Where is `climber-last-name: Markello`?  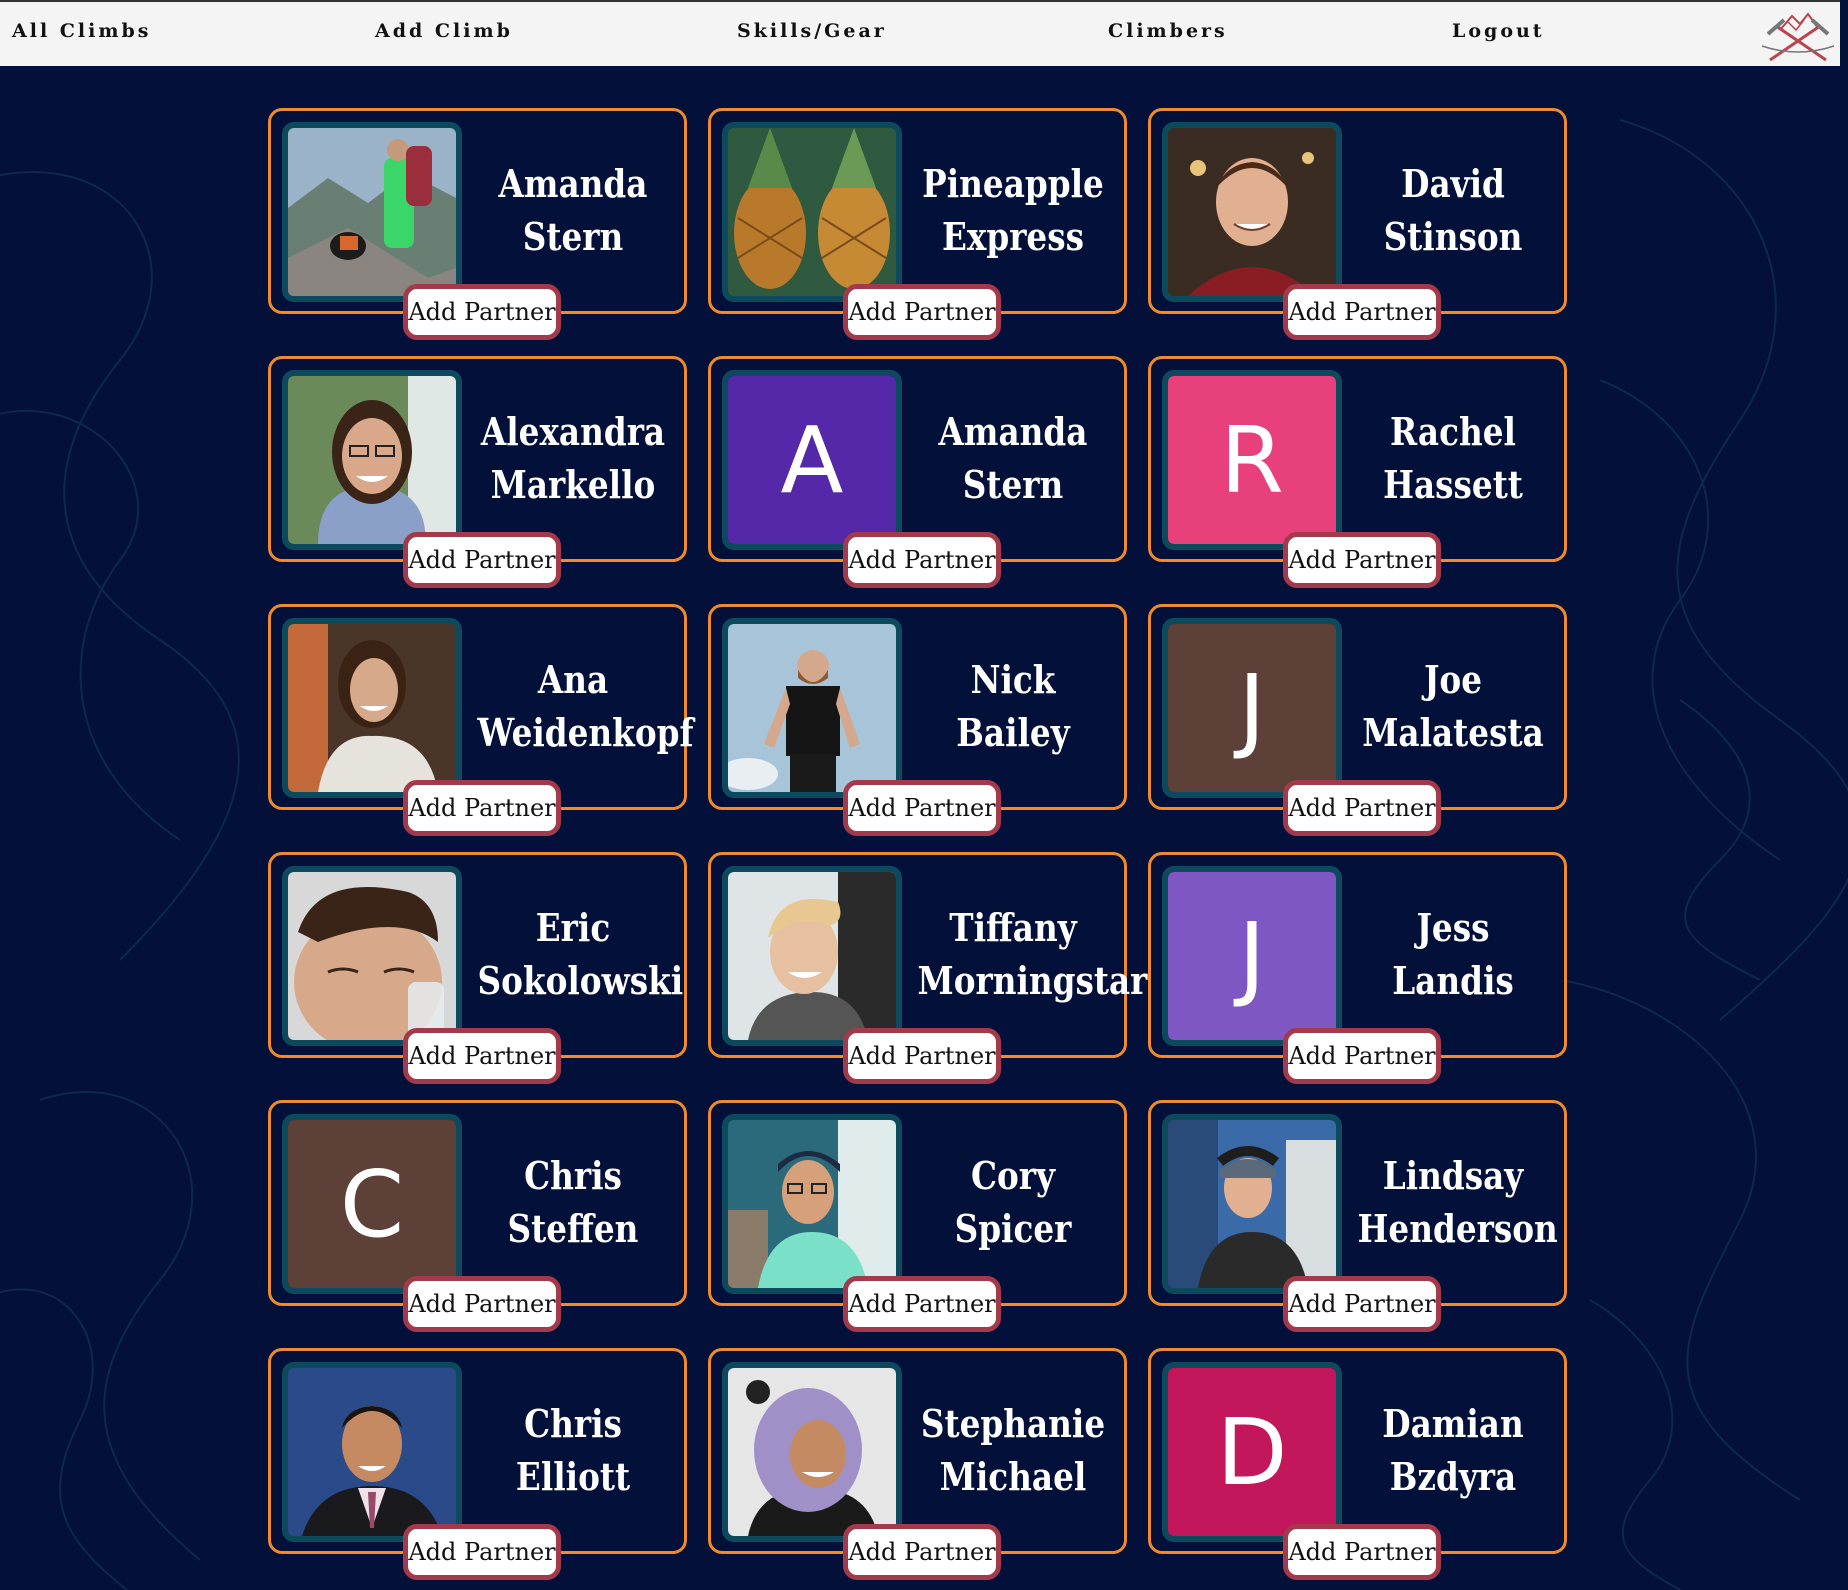 climber-last-name: Markello is located at coordinates (573, 484).